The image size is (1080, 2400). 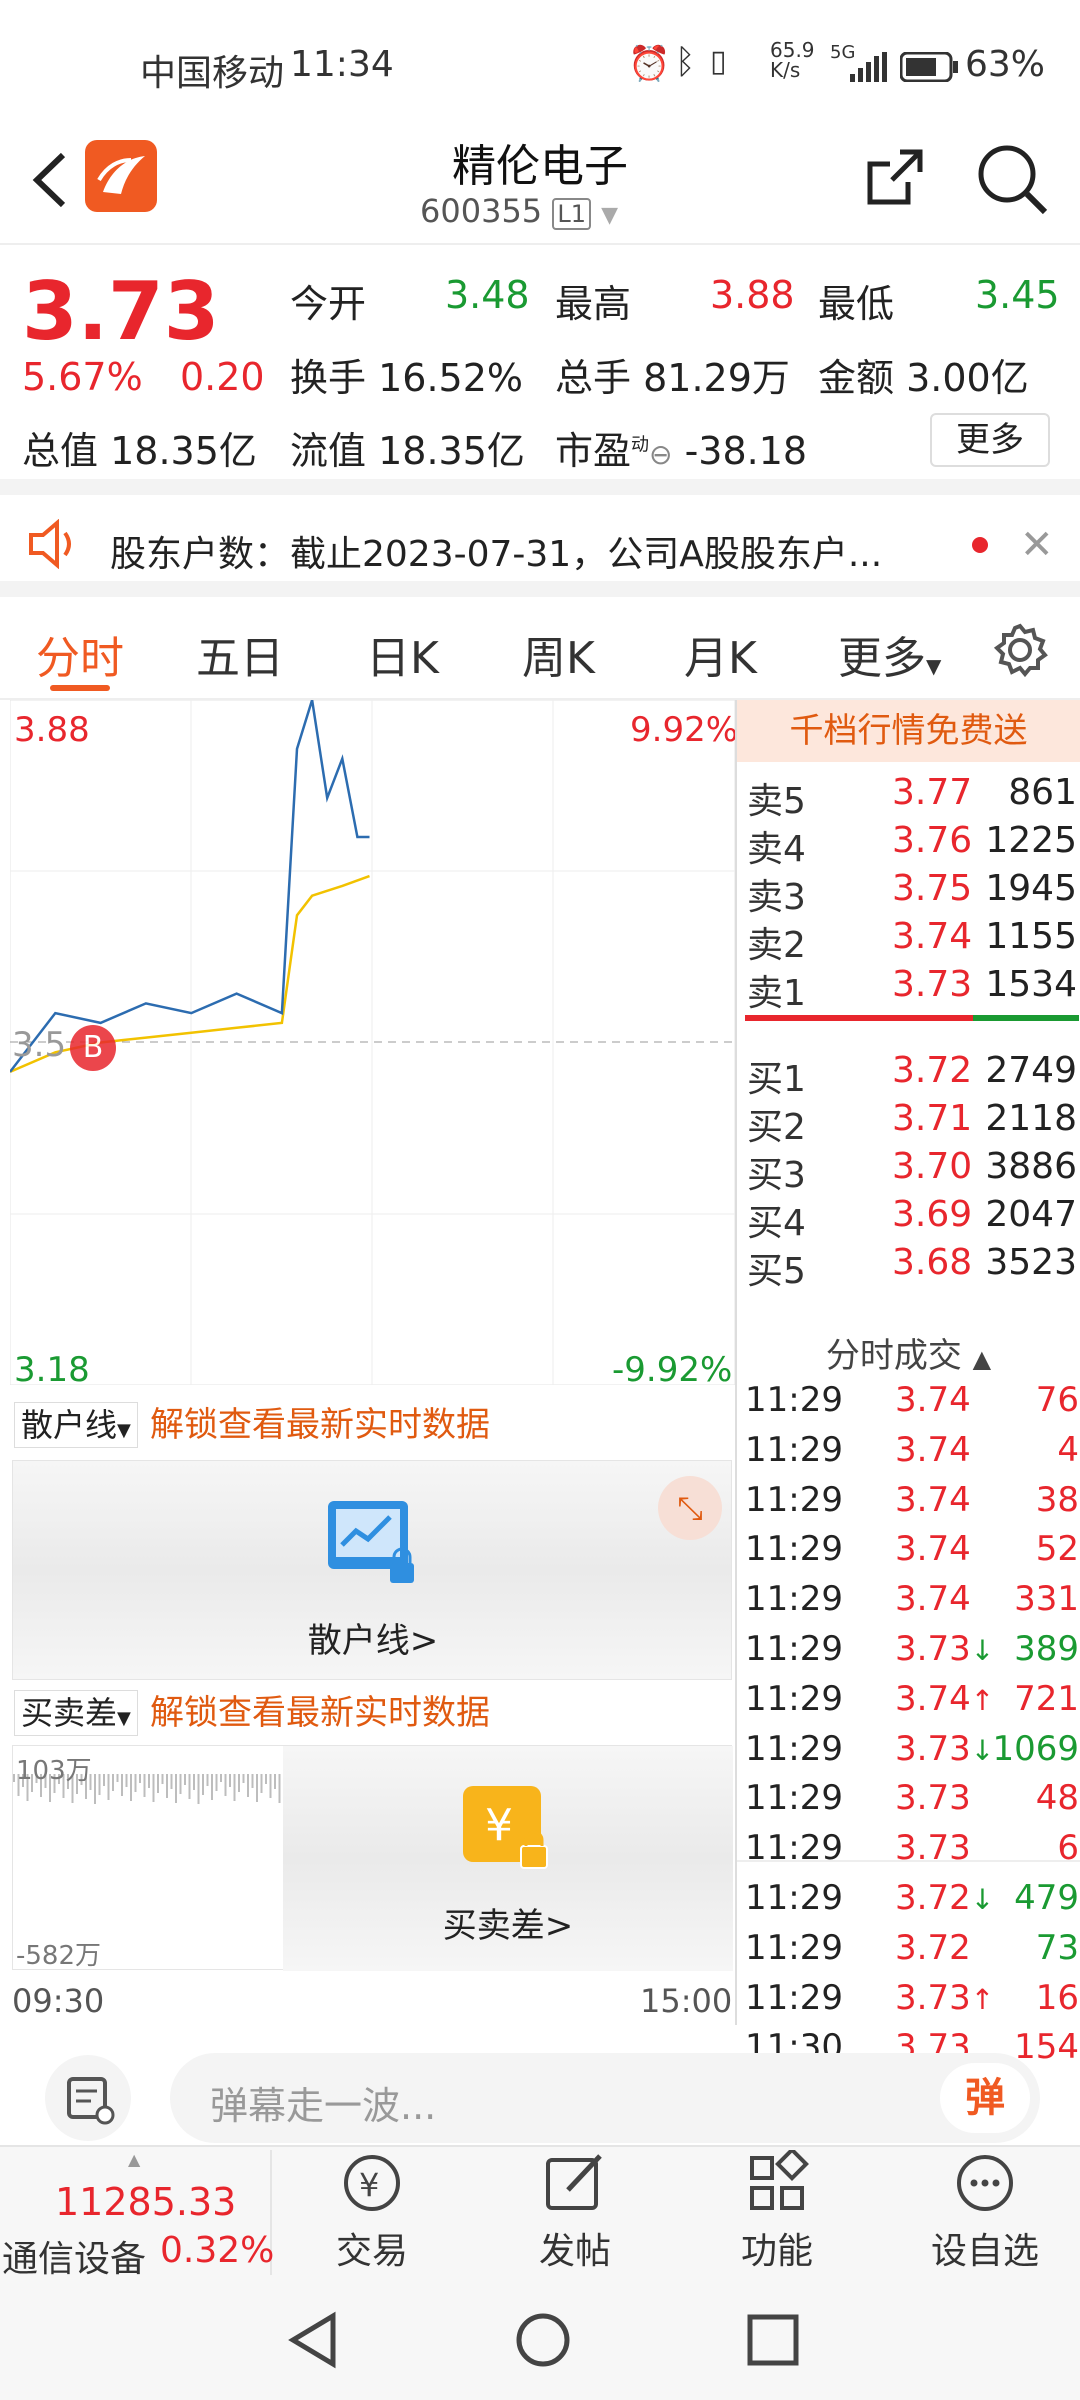 What do you see at coordinates (912, 1075) in the screenshot?
I see `bid-row: 买1 3.72 2749` at bounding box center [912, 1075].